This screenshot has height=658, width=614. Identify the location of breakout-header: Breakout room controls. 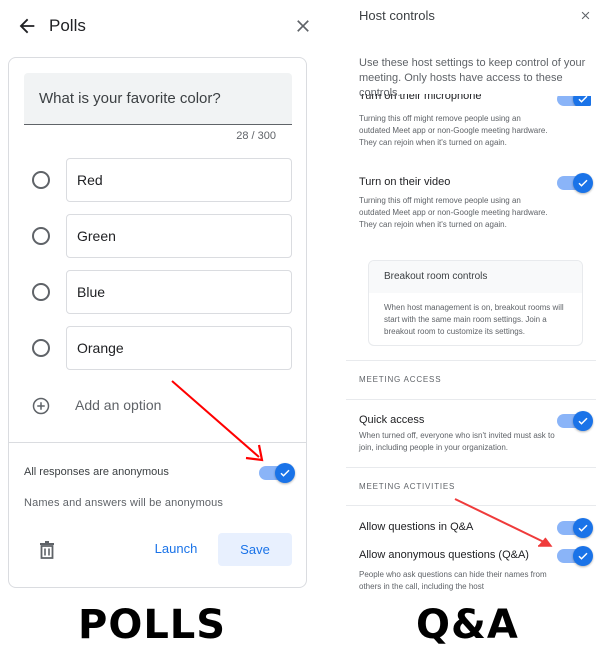
(475, 277).